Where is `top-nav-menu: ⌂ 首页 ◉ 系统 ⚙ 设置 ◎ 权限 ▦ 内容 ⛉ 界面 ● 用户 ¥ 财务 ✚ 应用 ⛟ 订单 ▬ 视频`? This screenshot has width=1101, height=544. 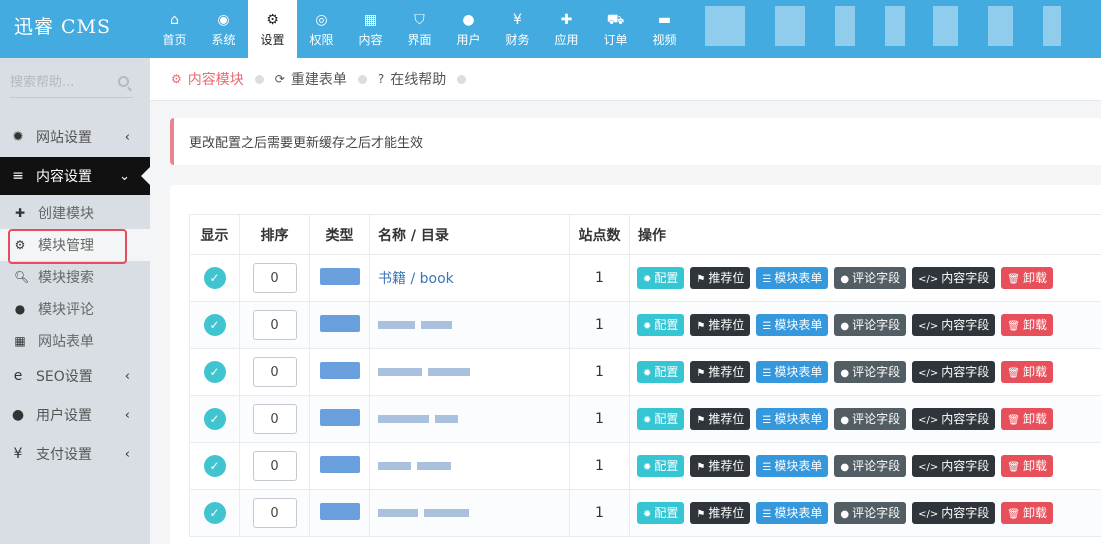 top-nav-menu: ⌂ 首页 ◉ 系统 ⚙ 设置 ◎ 权限 ▦ 内容 ⛉ 界面 ● 用户 ¥ 财务 ✚ 应用 ⛟ 订单 ▬ 视频 is located at coordinates (419, 29).